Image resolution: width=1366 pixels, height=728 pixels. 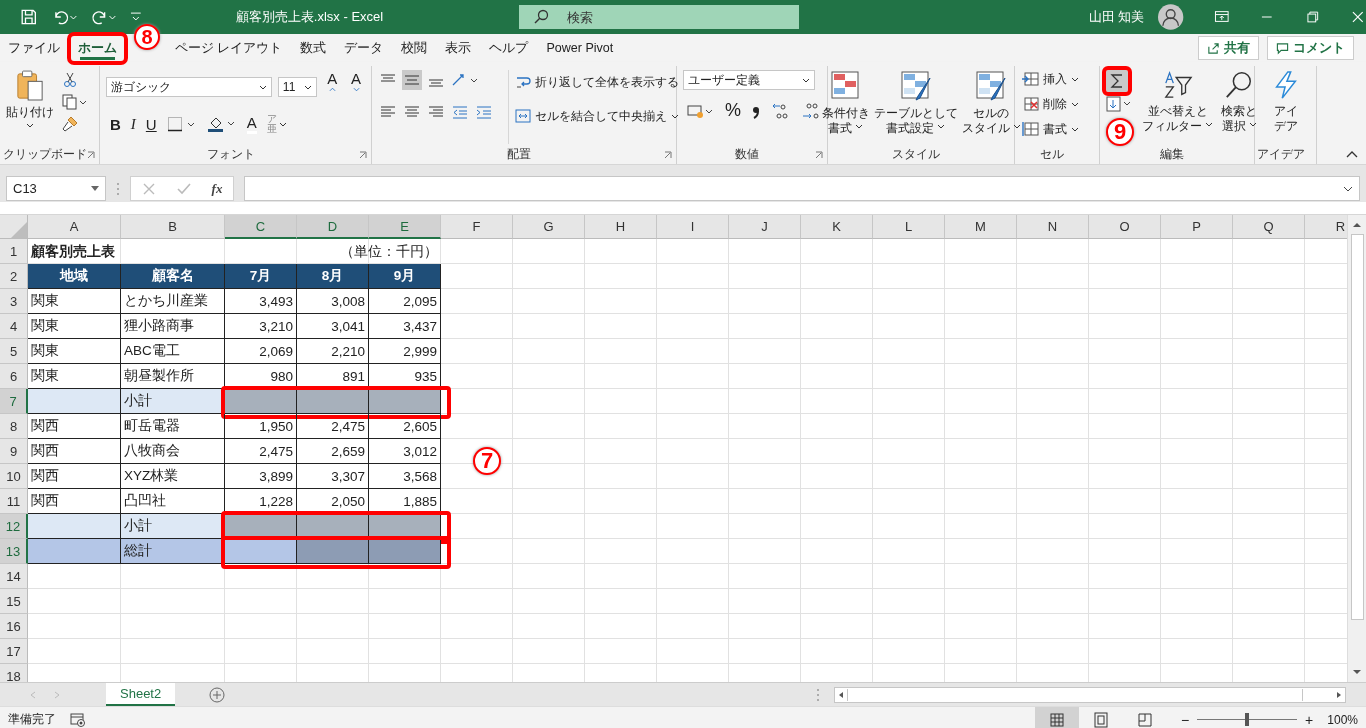 What do you see at coordinates (509, 48) in the screenshot?
I see `ribbon-tab: ヘルプ` at bounding box center [509, 48].